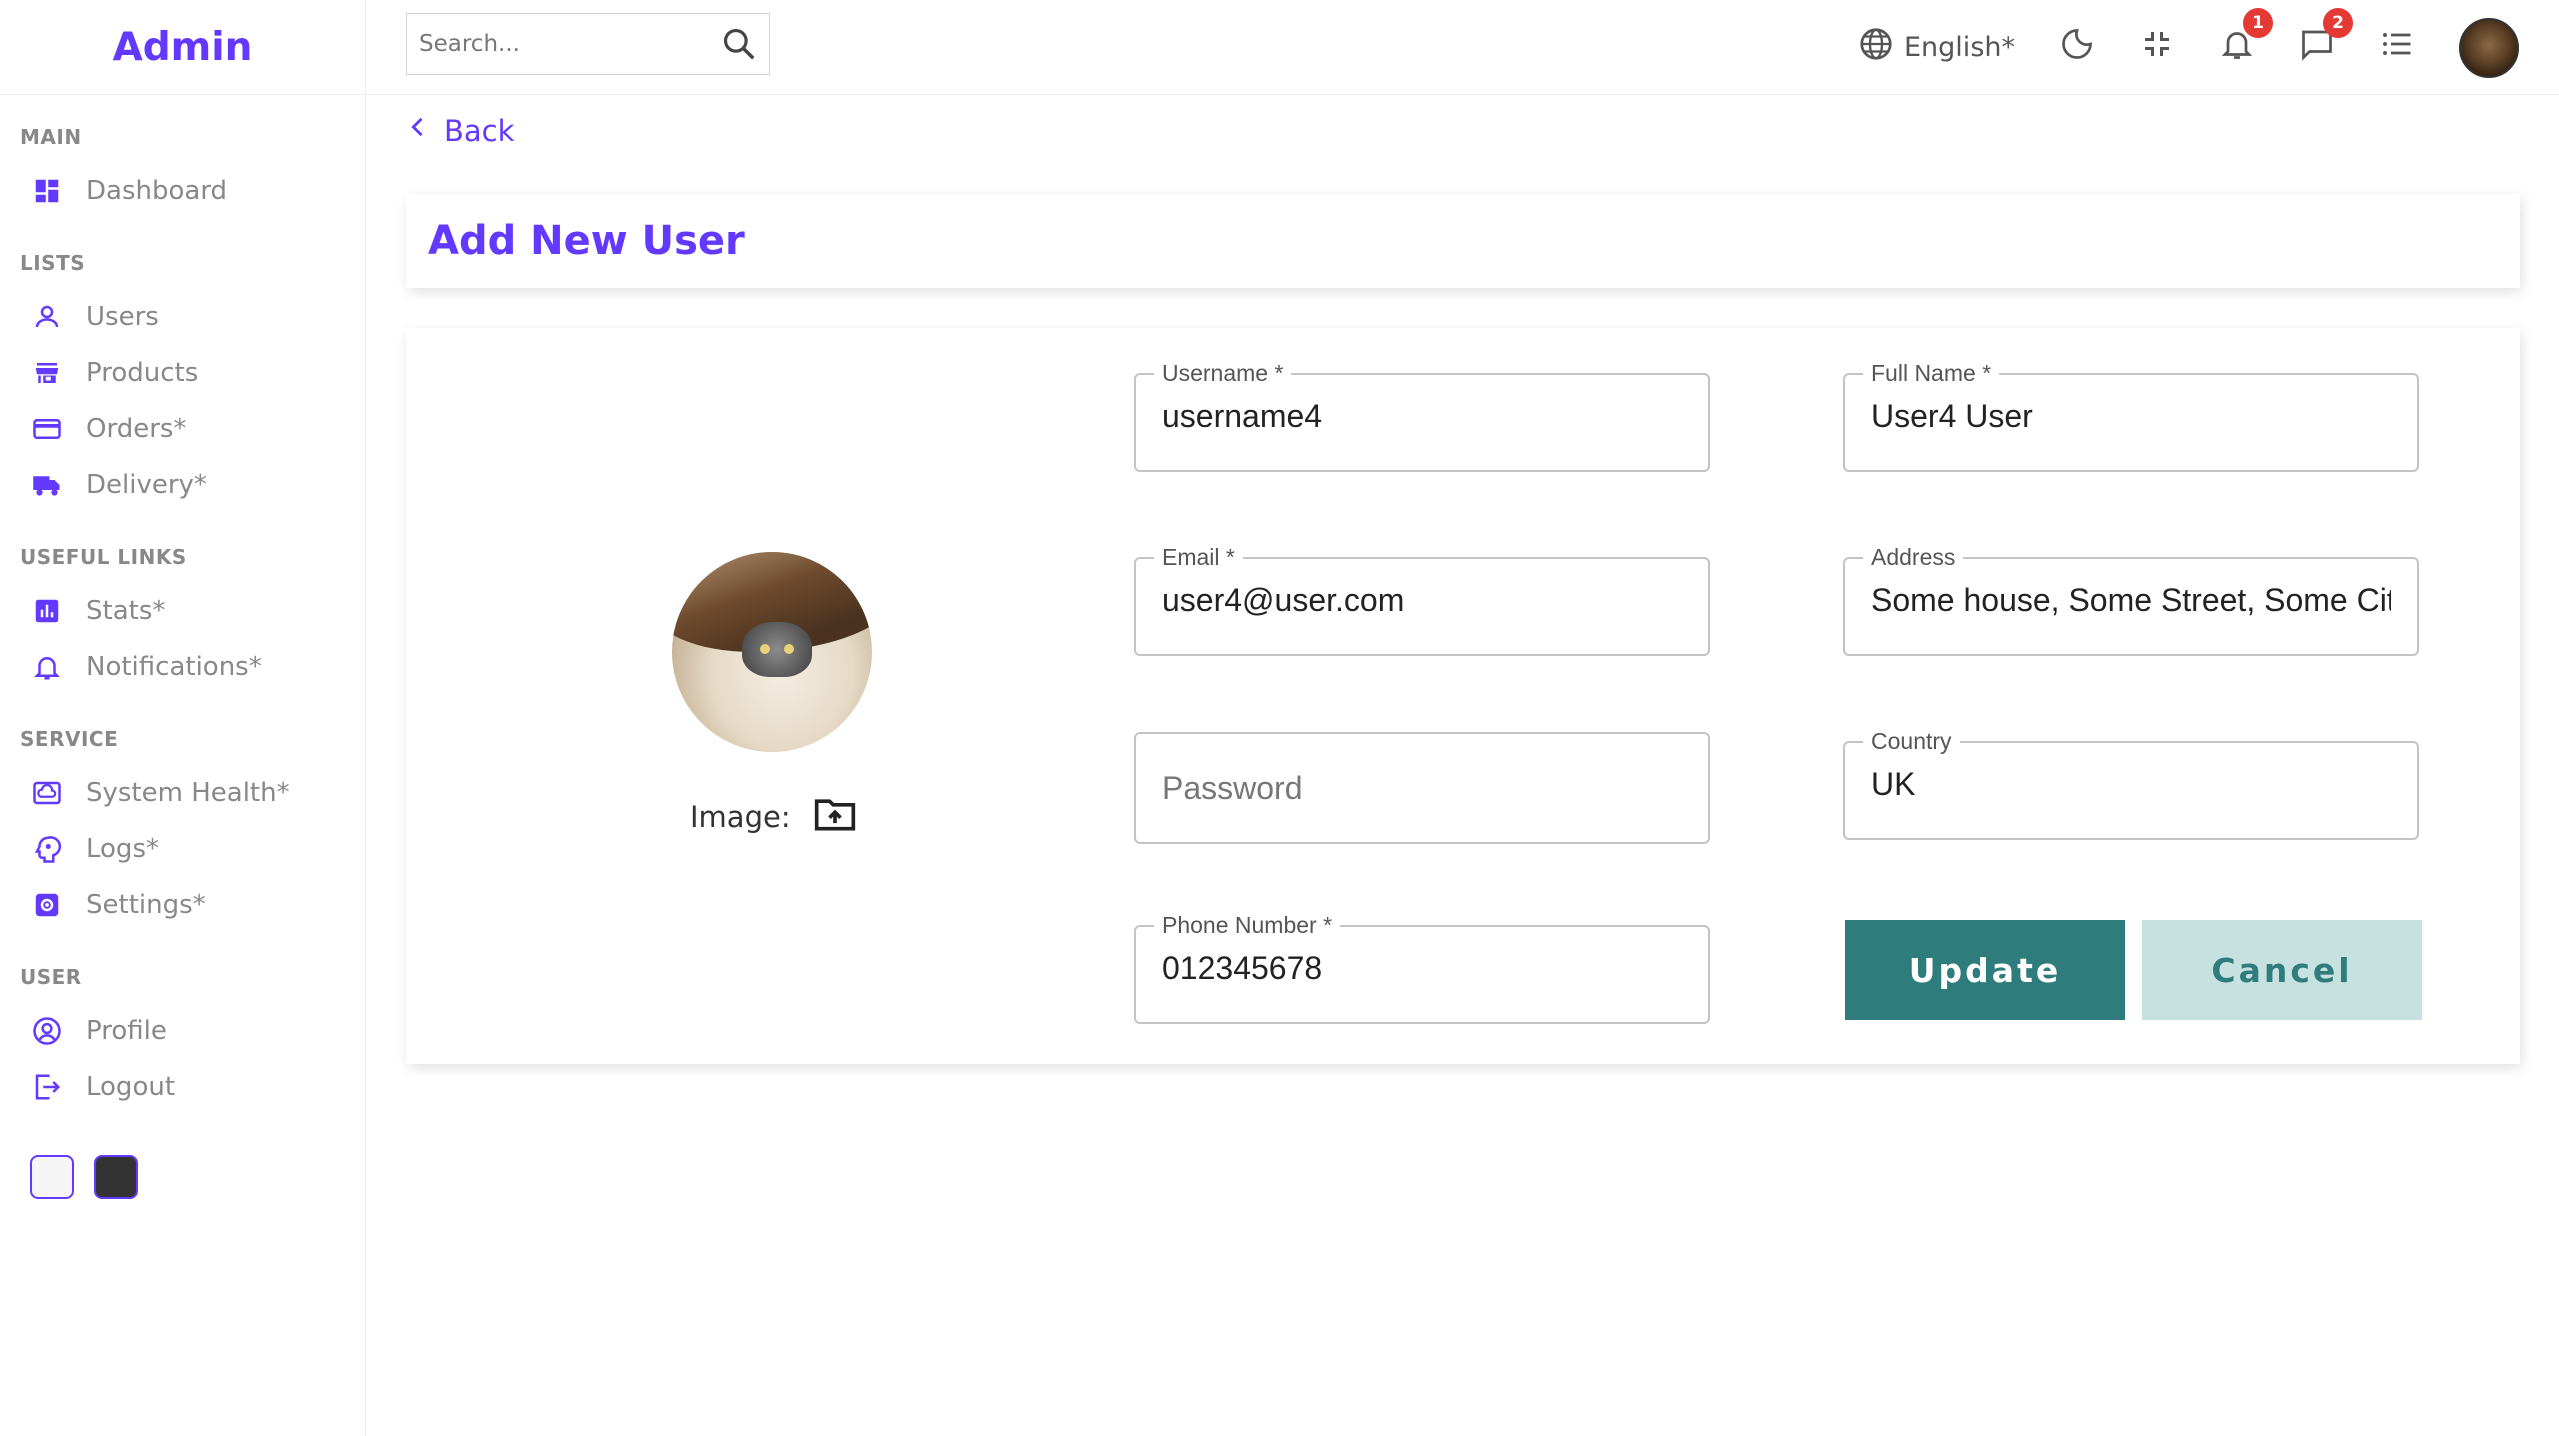 This screenshot has height=1436, width=2559. Describe the element at coordinates (146, 905) in the screenshot. I see `sidebar-item-label: Settings*` at that location.